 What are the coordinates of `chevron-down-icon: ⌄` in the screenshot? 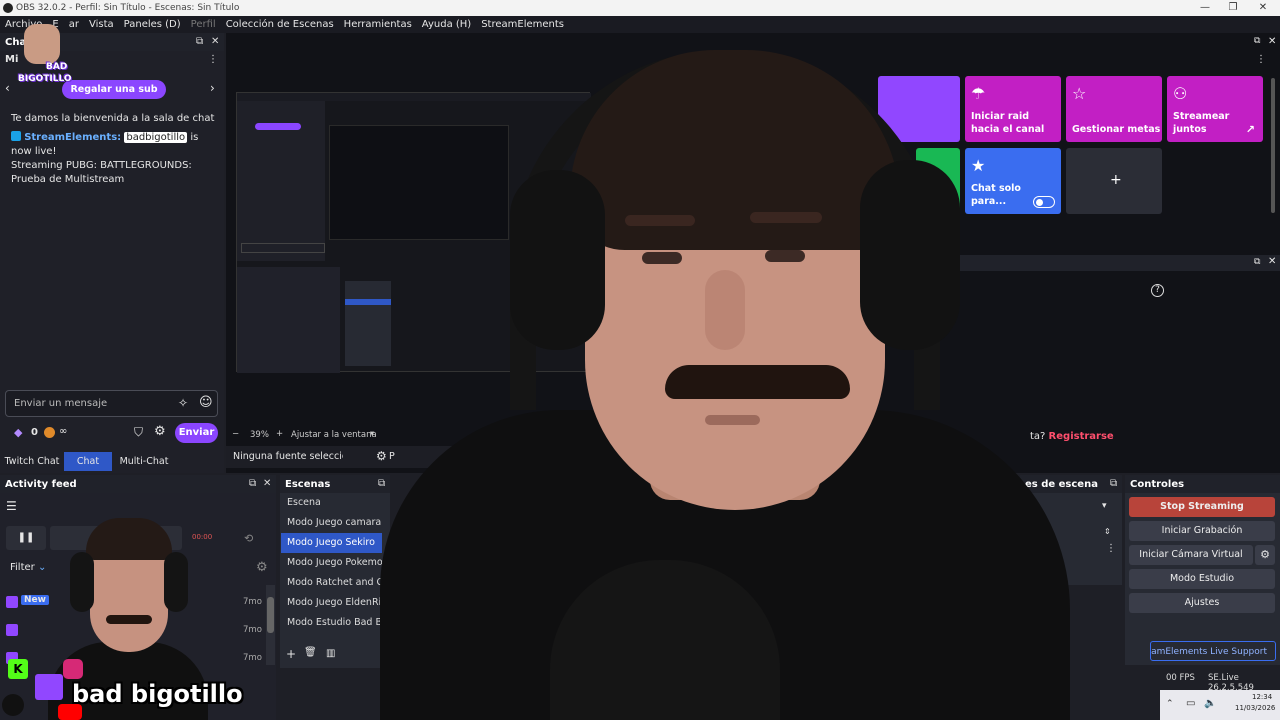 It's located at (42, 567).